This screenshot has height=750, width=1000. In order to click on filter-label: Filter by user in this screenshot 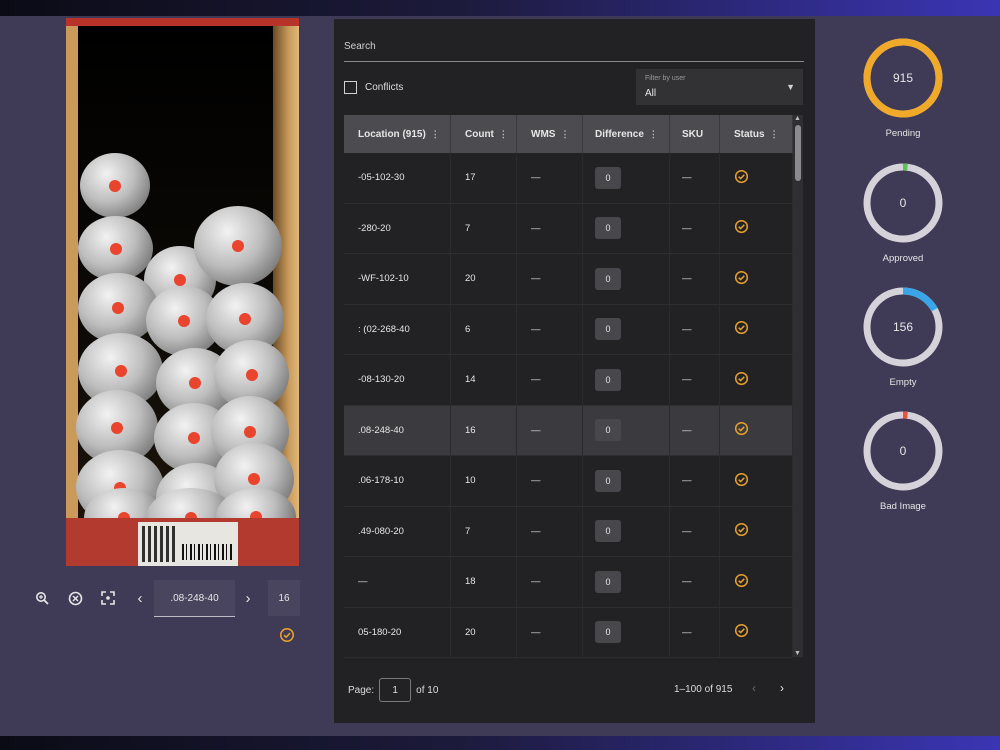, I will do `click(665, 78)`.